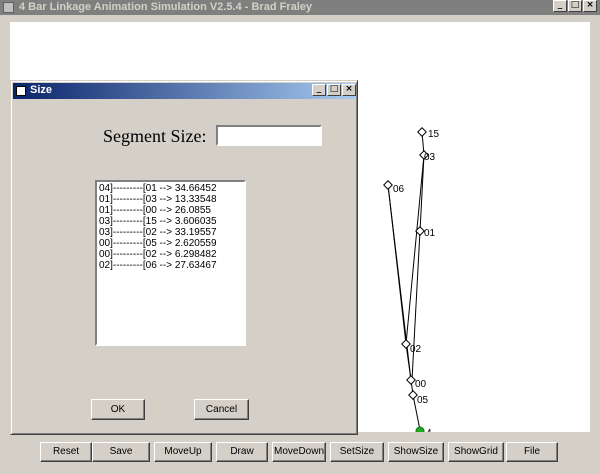 The height and width of the screenshot is (474, 600). I want to click on window-controls: _ □ ×, so click(574, 6).